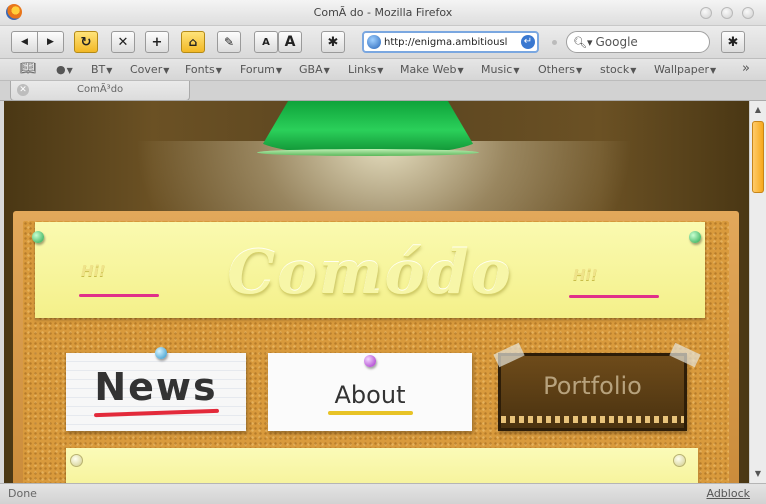 This screenshot has height=504, width=766. What do you see at coordinates (383, 91) in the screenshot?
I see `tab-strip: ✕ ComÃ³do` at bounding box center [383, 91].